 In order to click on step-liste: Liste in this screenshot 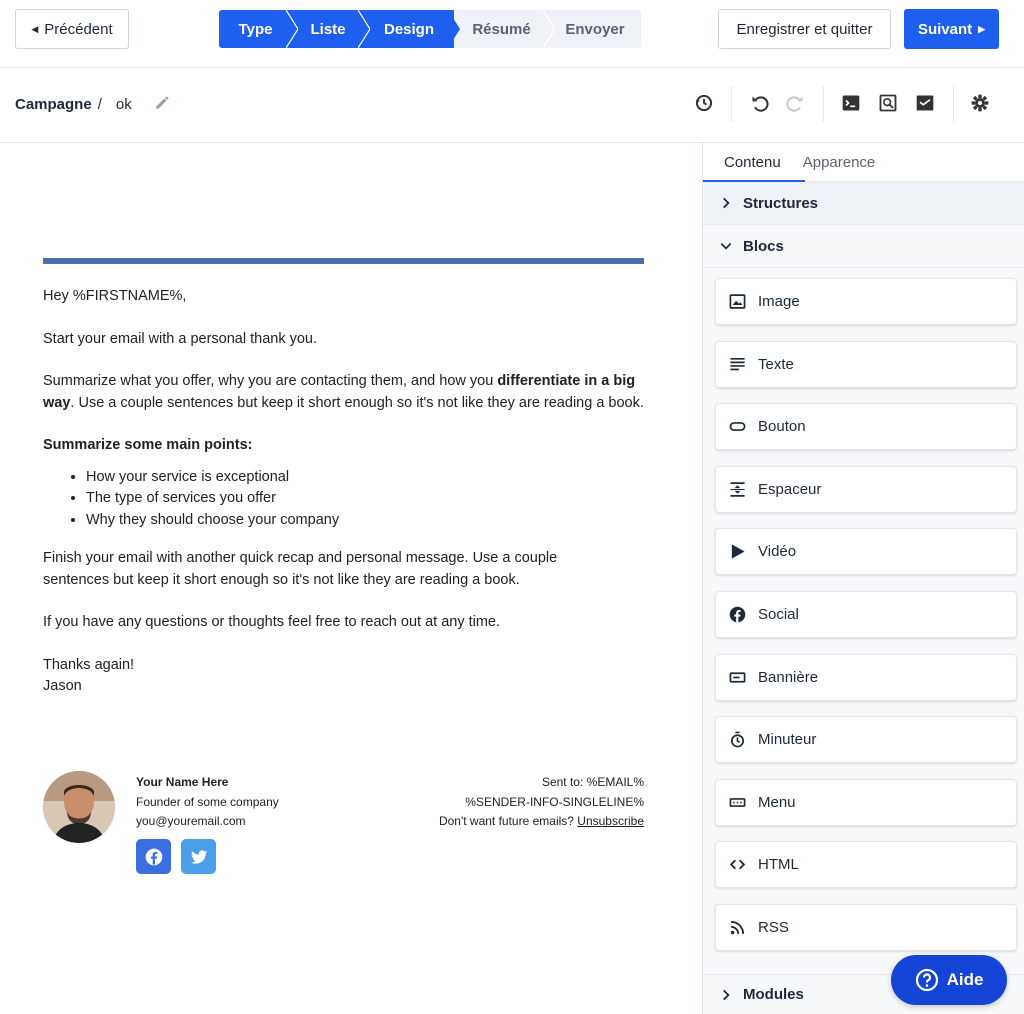, I will do `click(331, 29)`.